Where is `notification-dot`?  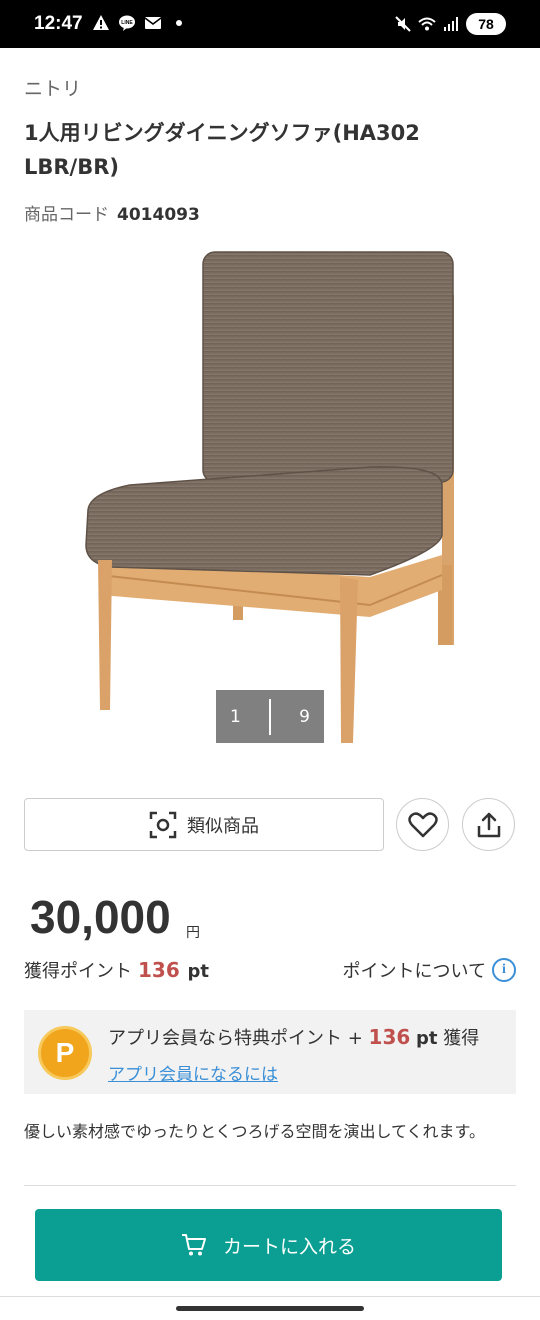 notification-dot is located at coordinates (179, 23).